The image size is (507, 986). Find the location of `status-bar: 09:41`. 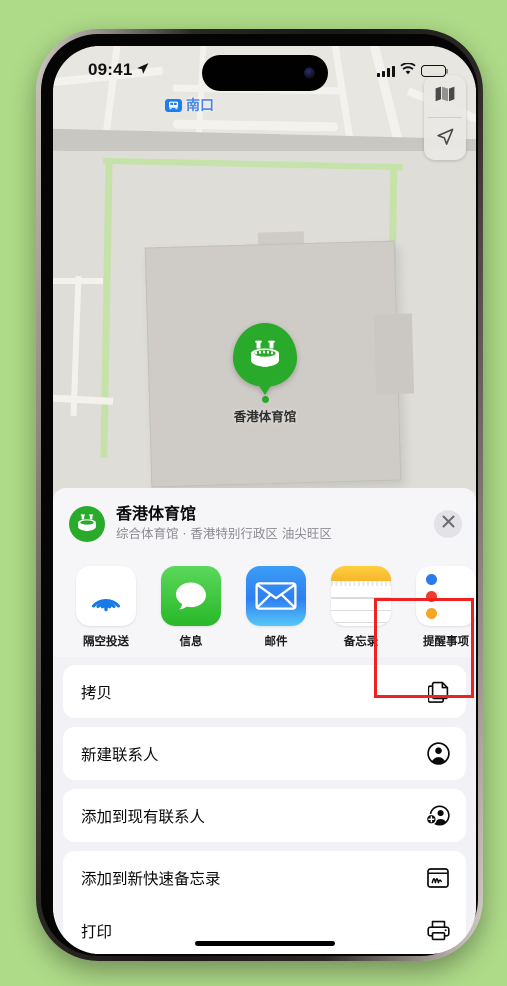

status-bar: 09:41 is located at coordinates (264, 72).